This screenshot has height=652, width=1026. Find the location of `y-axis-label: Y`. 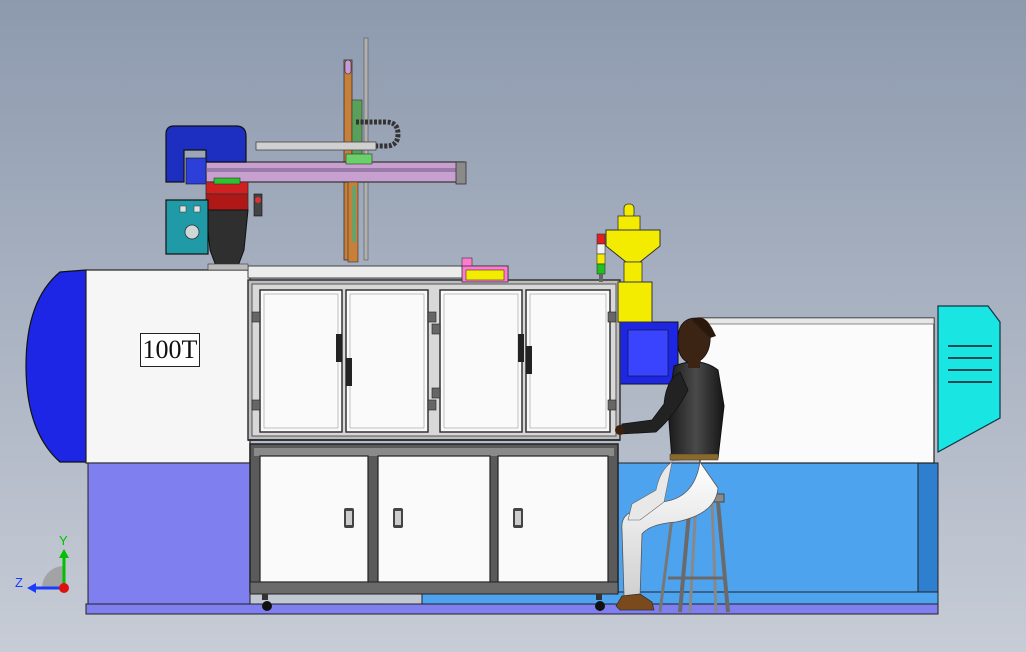

y-axis-label: Y is located at coordinates (63, 540).